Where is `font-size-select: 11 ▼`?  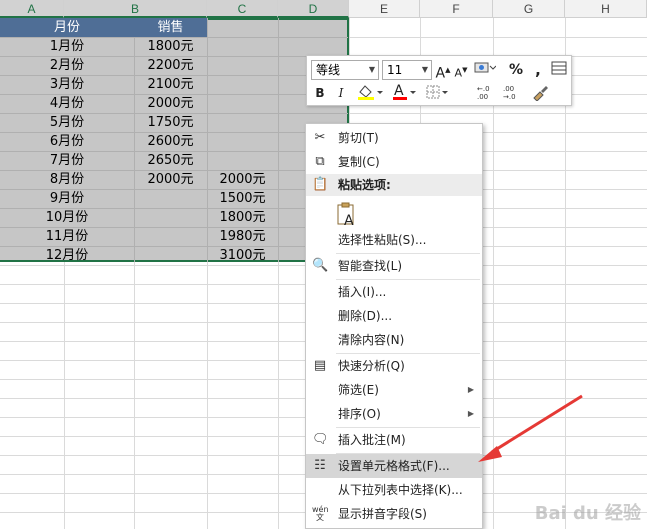
font-size-select: 11 ▼ is located at coordinates (407, 70).